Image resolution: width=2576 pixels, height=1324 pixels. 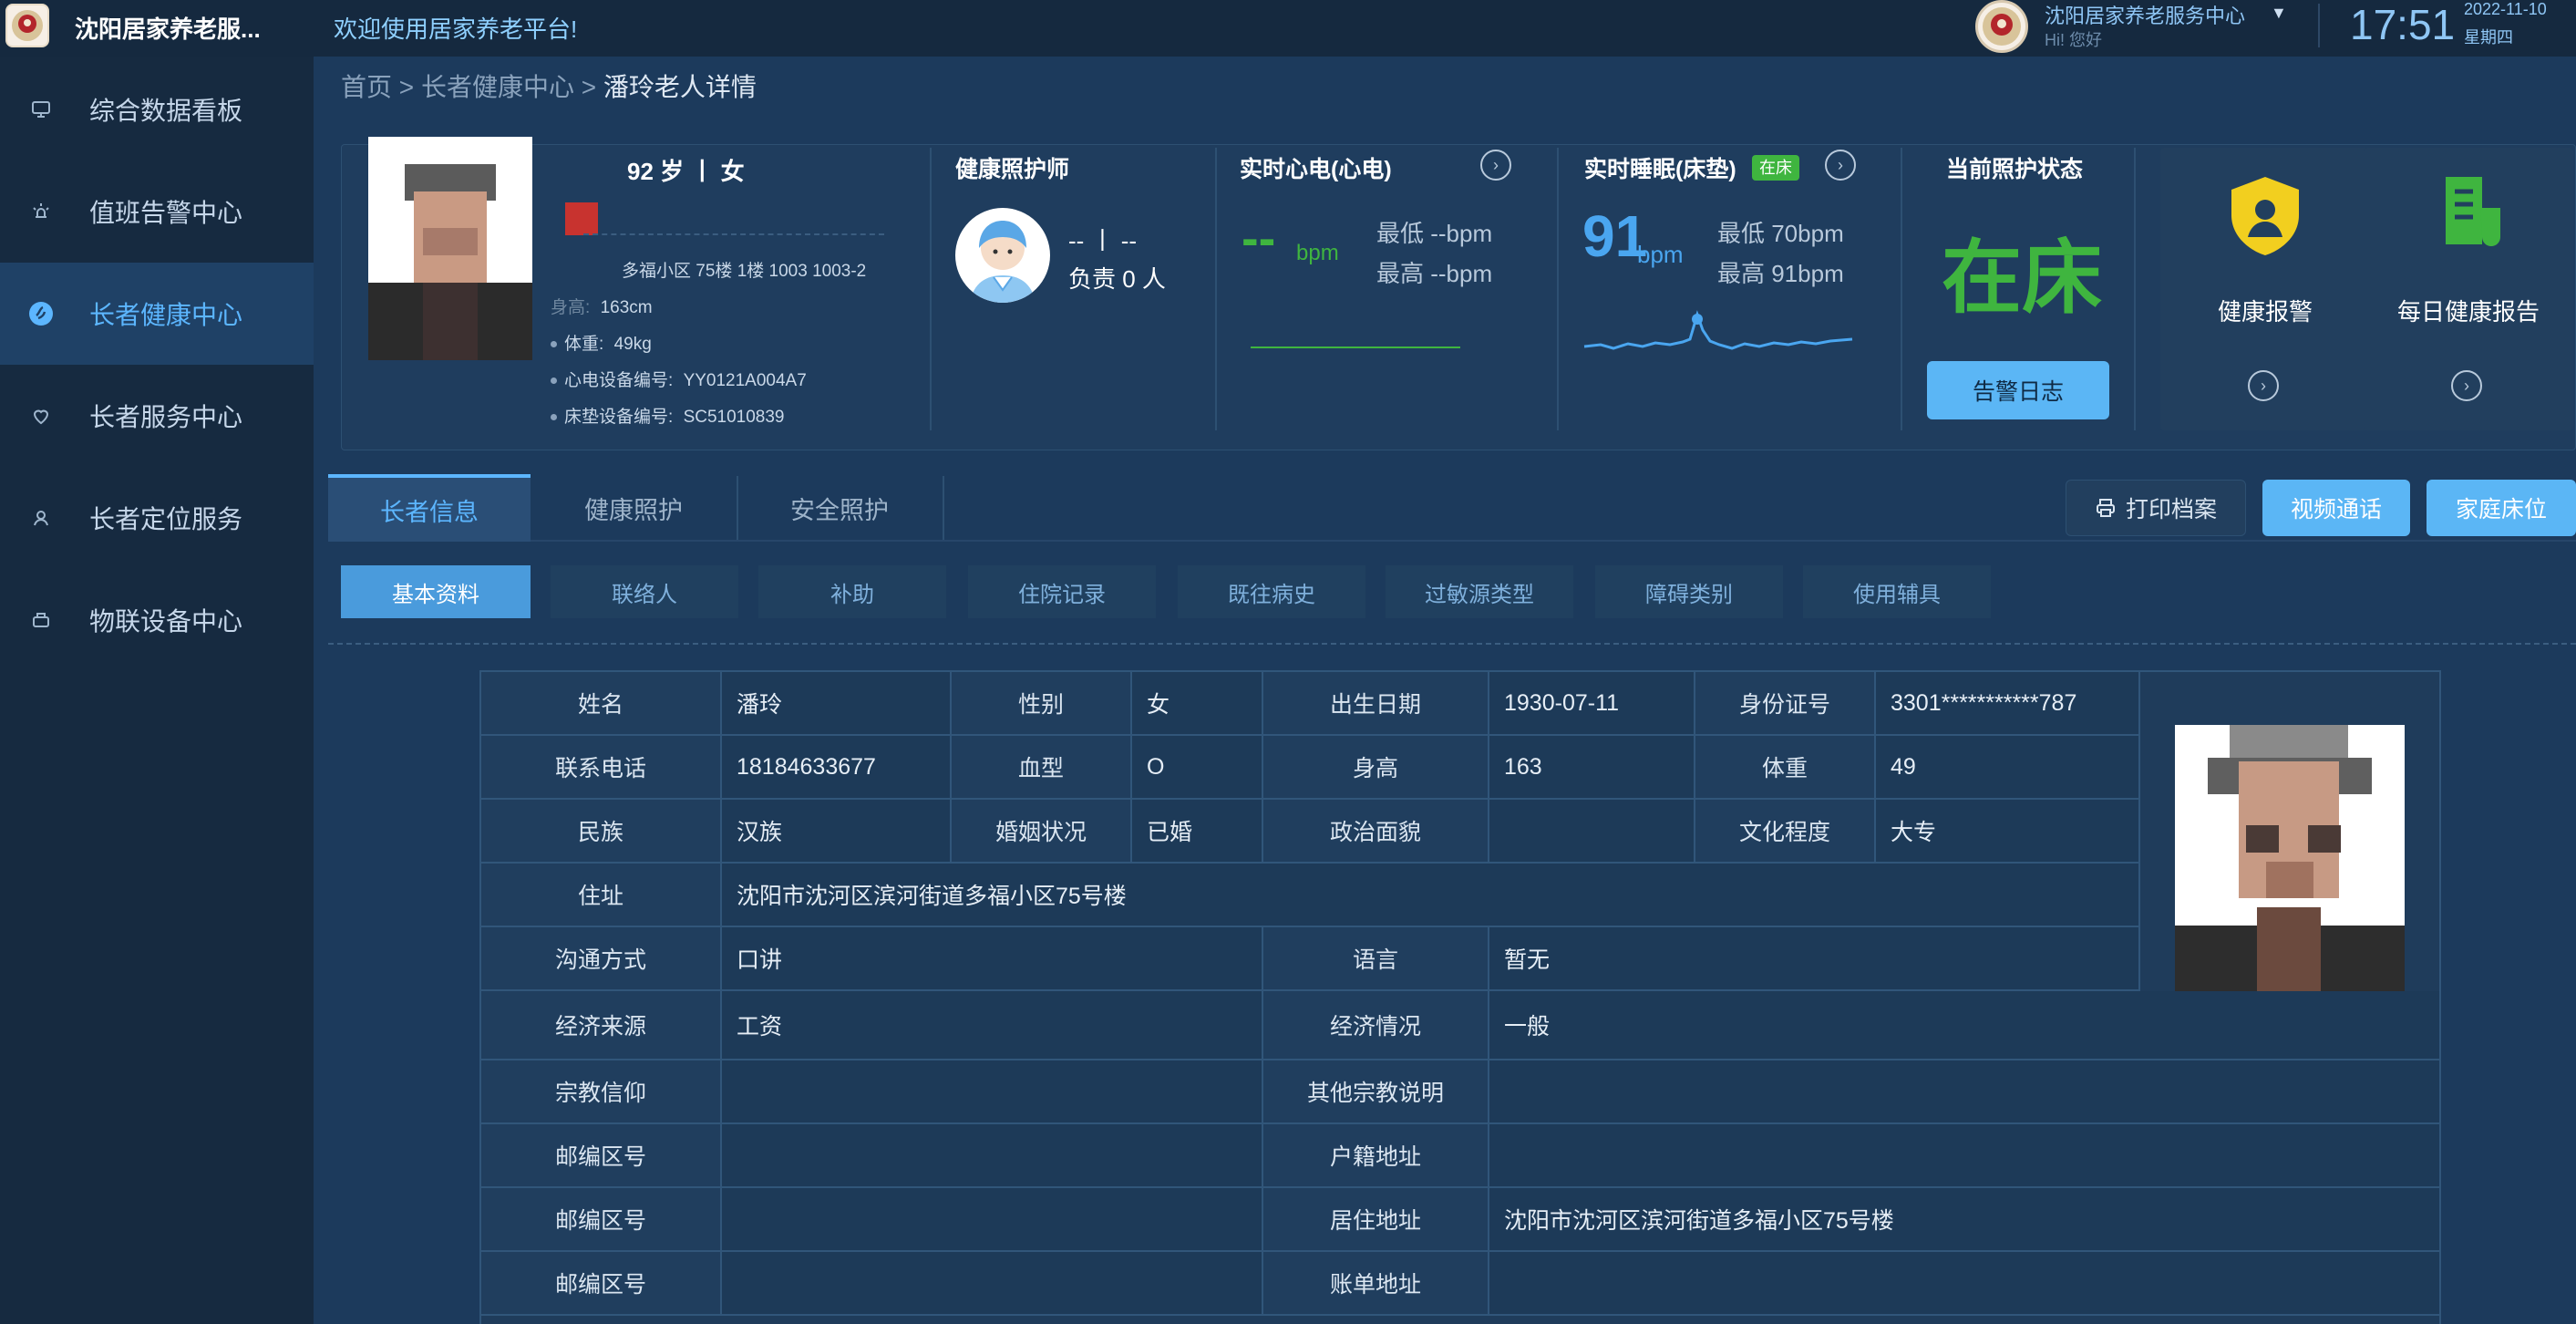 I want to click on table-label: 体重, so click(x=1785, y=768).